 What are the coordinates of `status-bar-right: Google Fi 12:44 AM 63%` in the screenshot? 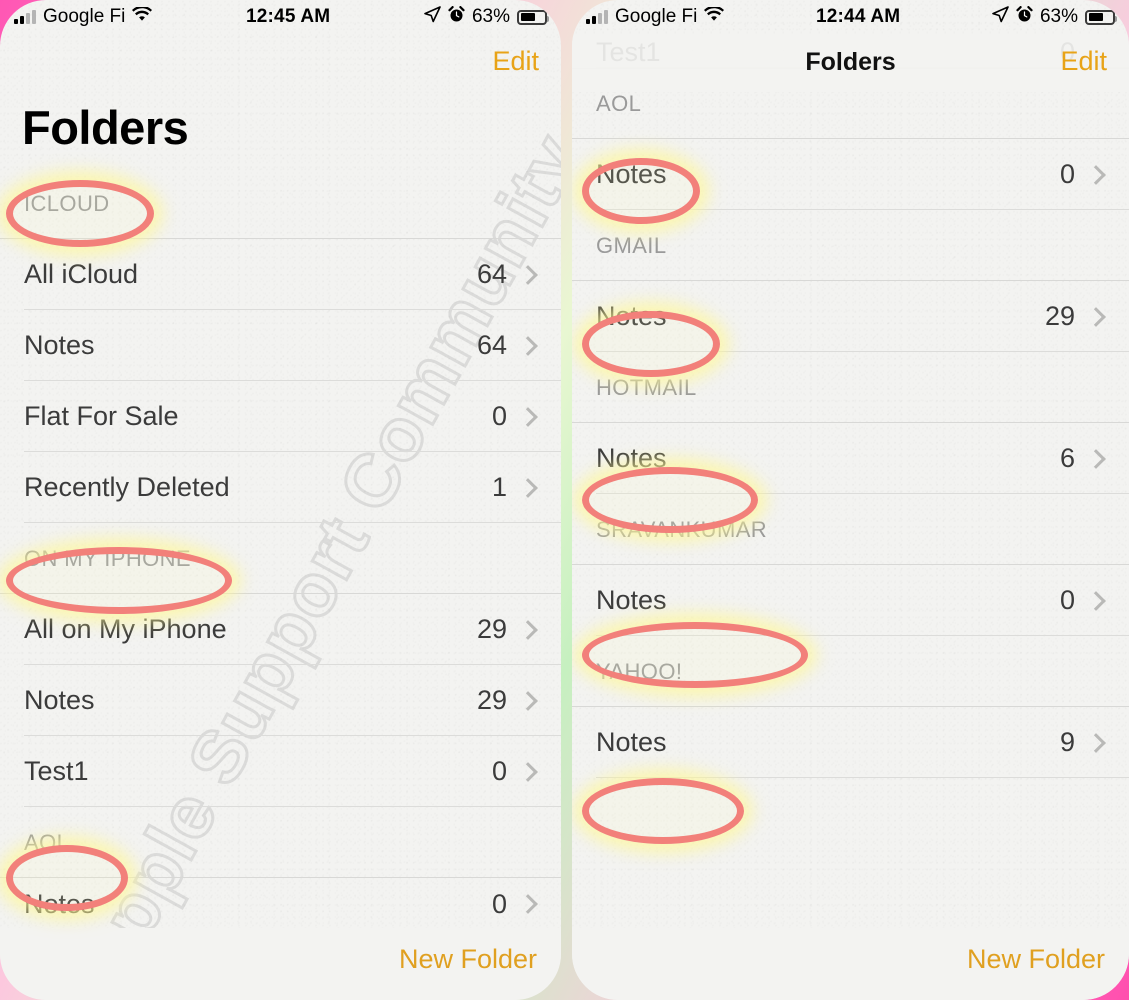 It's located at (850, 17).